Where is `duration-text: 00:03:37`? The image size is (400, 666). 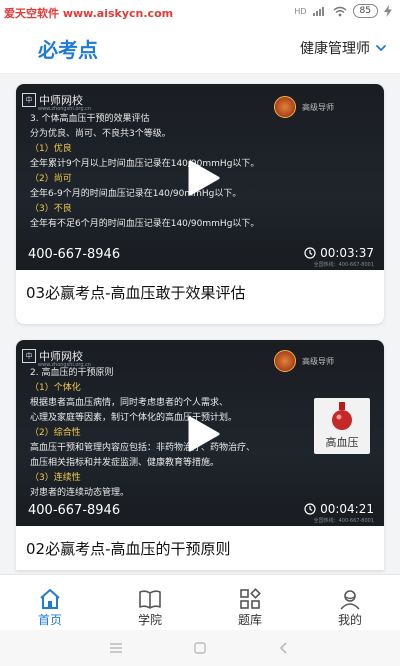
duration-text: 00:03:37 is located at coordinates (347, 253).